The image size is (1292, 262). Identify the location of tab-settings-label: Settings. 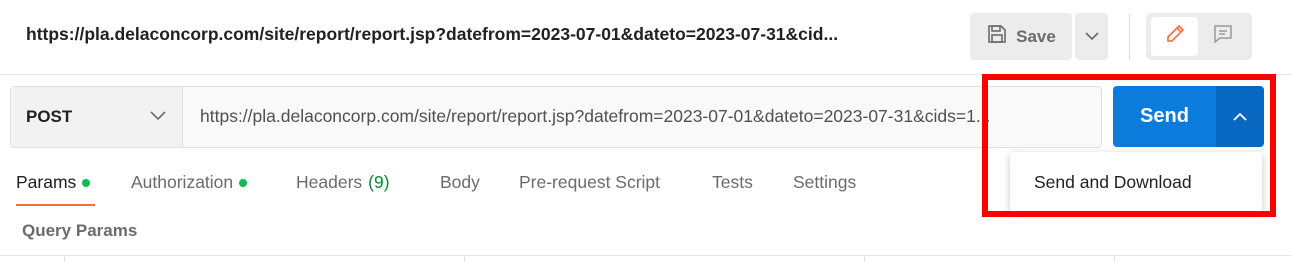
(825, 182).